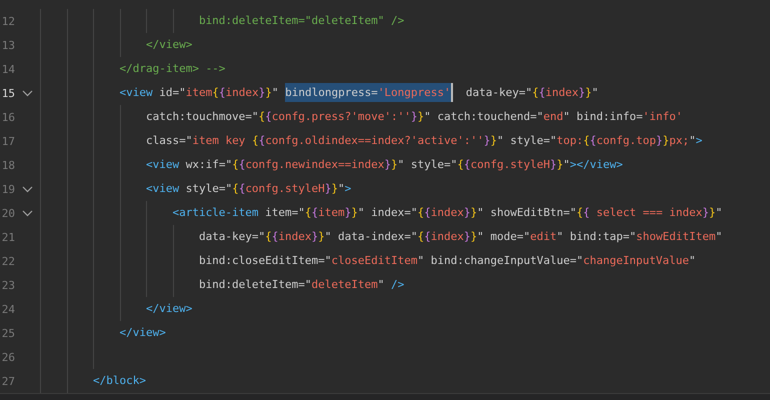  What do you see at coordinates (7, 213) in the screenshot?
I see `line-number: 20` at bounding box center [7, 213].